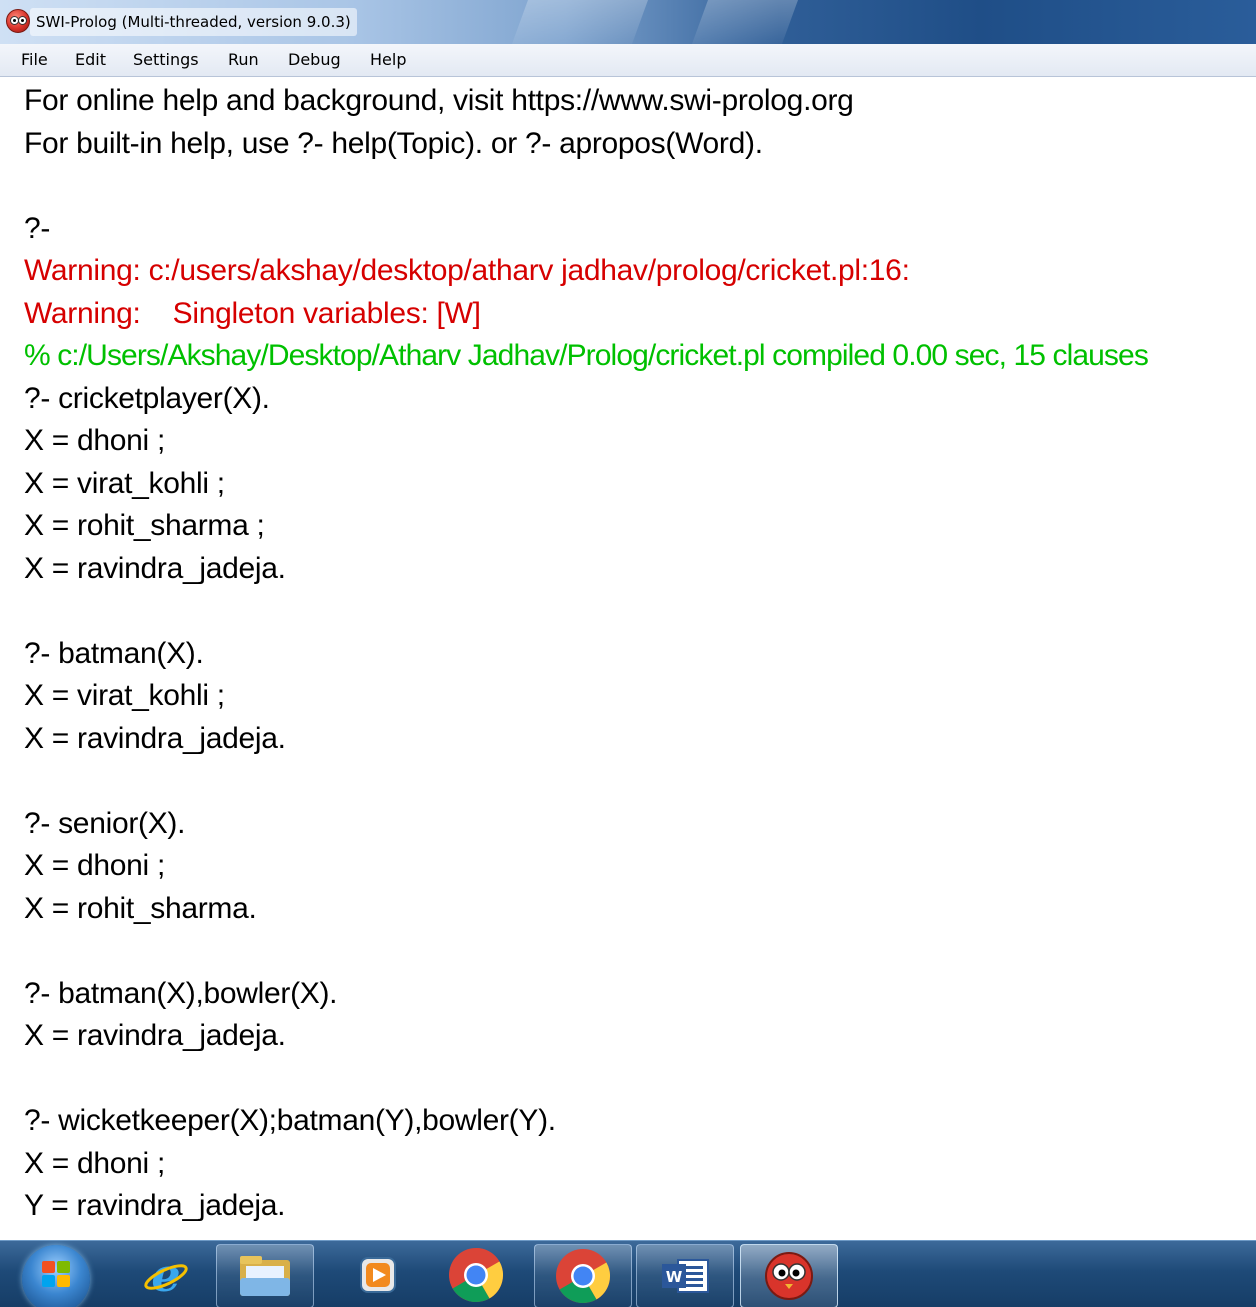 The height and width of the screenshot is (1307, 1256). What do you see at coordinates (37, 228) in the screenshot?
I see `console-line: ?-` at bounding box center [37, 228].